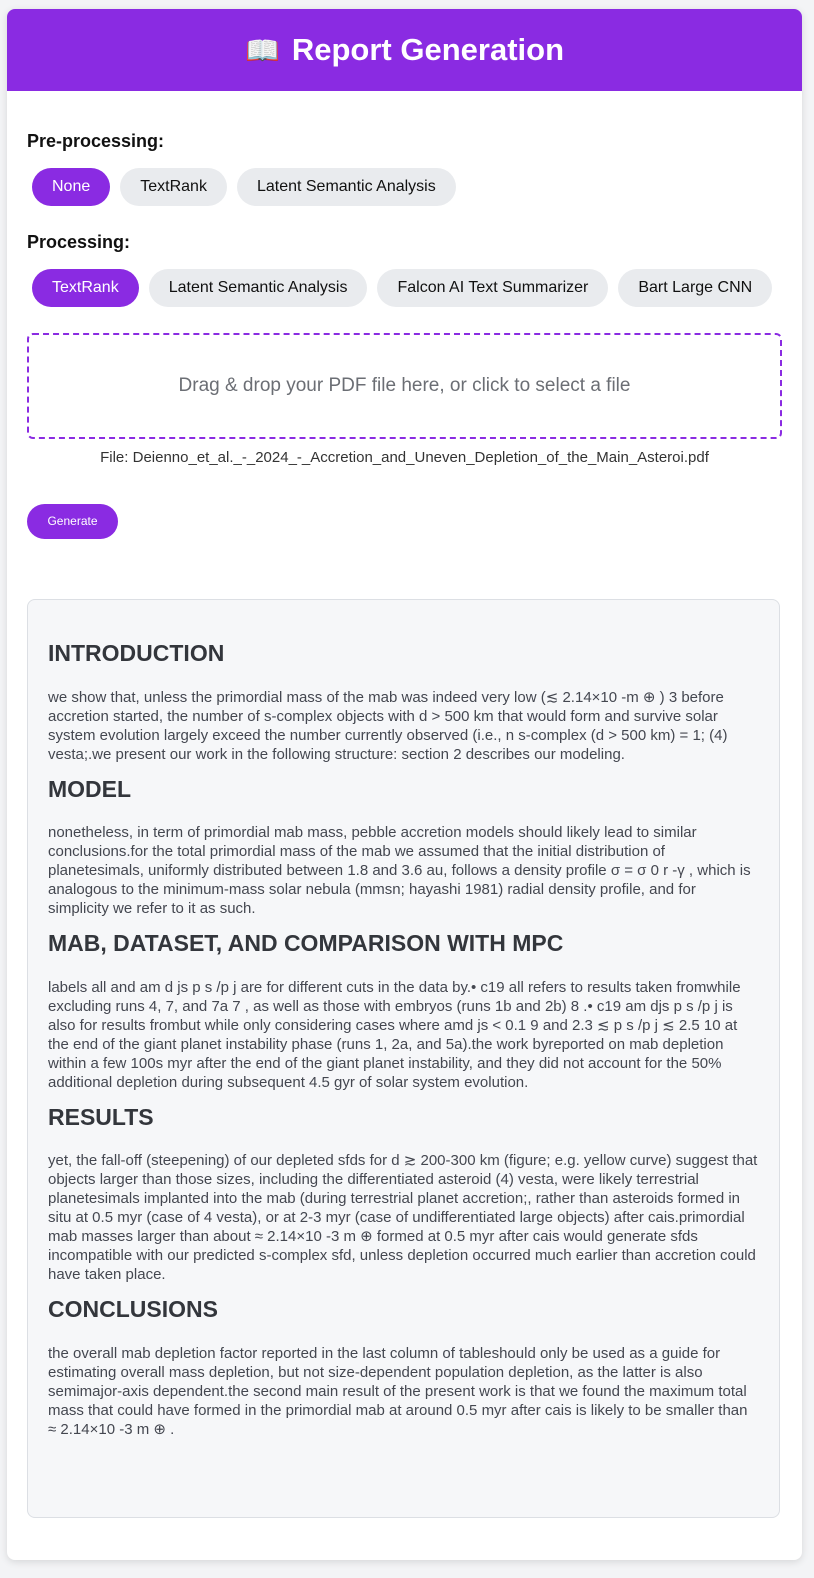 This screenshot has height=1578, width=814. What do you see at coordinates (133, 1309) in the screenshot?
I see `section-heading: CONCLUSIONS` at bounding box center [133, 1309].